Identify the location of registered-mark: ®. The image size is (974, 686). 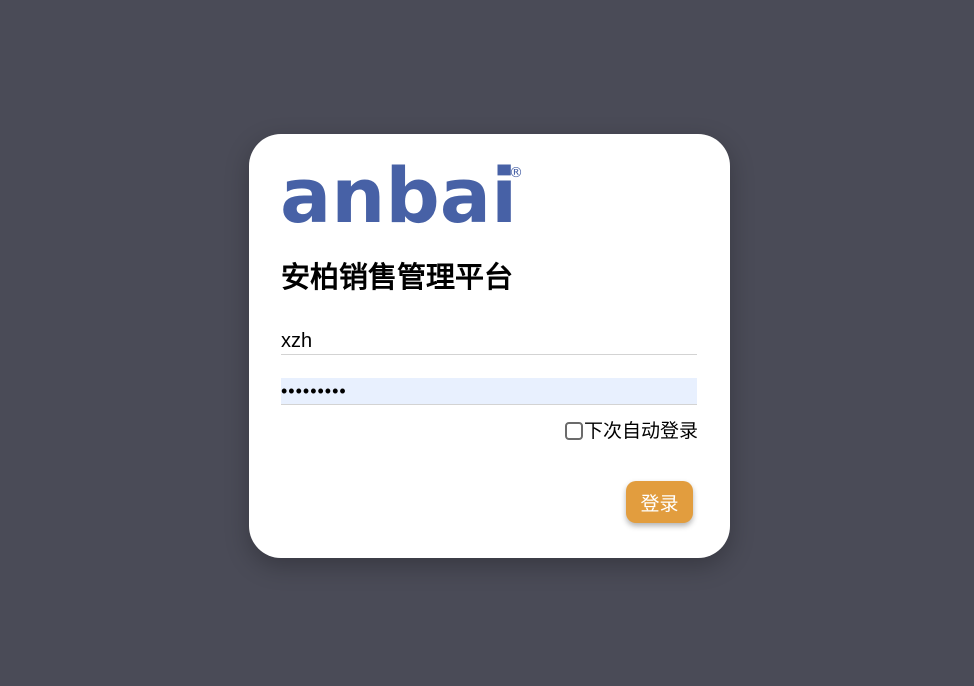
(516, 173).